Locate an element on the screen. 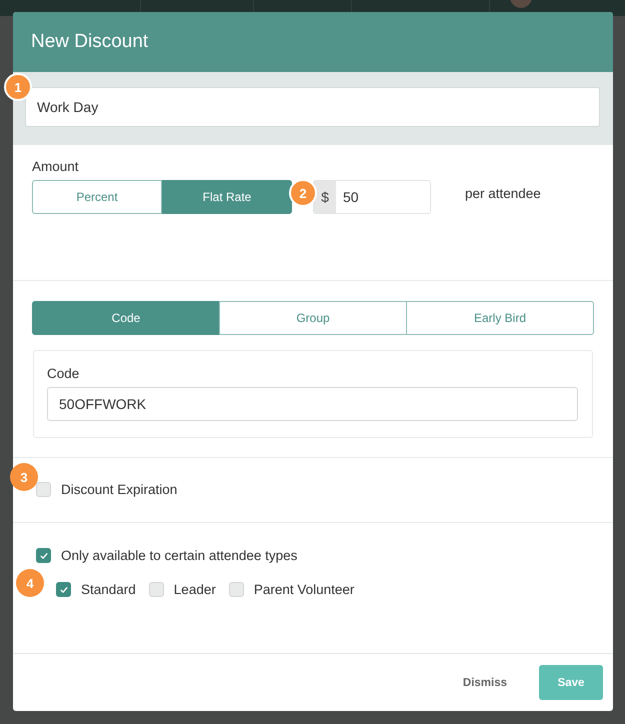 The height and width of the screenshot is (724, 625). dialog-title: New Discount is located at coordinates (89, 42).